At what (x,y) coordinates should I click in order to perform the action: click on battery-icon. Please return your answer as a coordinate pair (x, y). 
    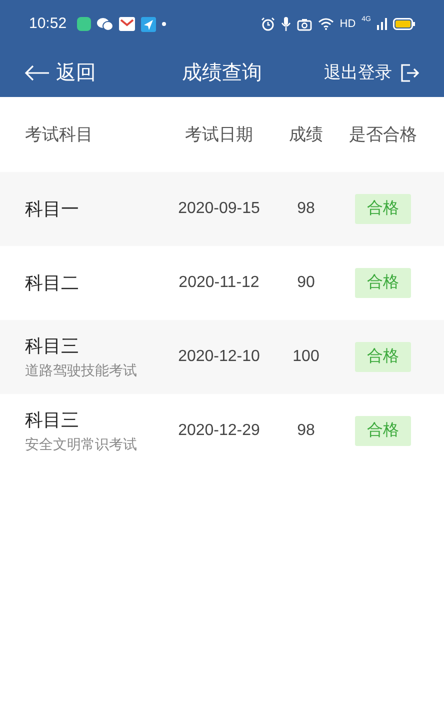
    Looking at the image, I should click on (404, 24).